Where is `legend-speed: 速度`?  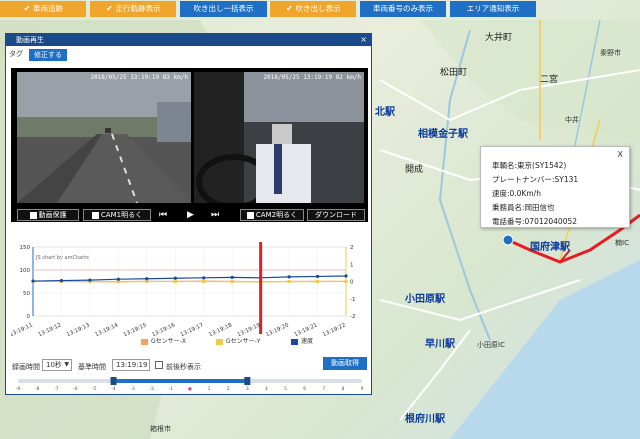 legend-speed: 速度 is located at coordinates (302, 340).